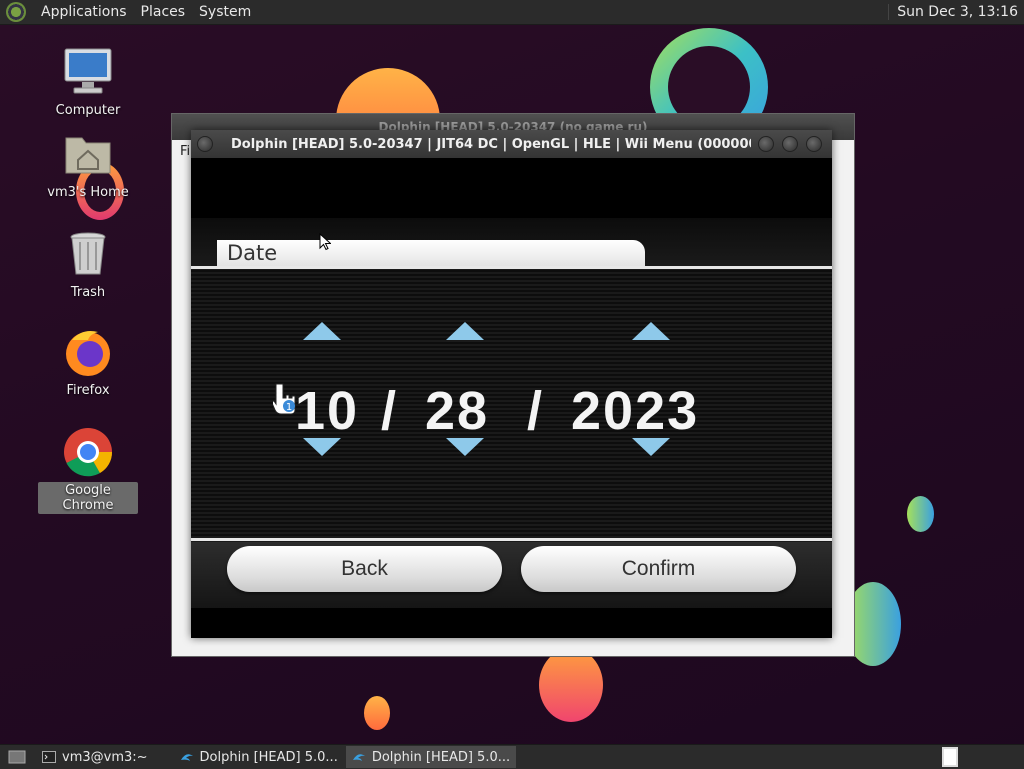 The width and height of the screenshot is (1024, 769). I want to click on day-down-arrow, so click(465, 447).